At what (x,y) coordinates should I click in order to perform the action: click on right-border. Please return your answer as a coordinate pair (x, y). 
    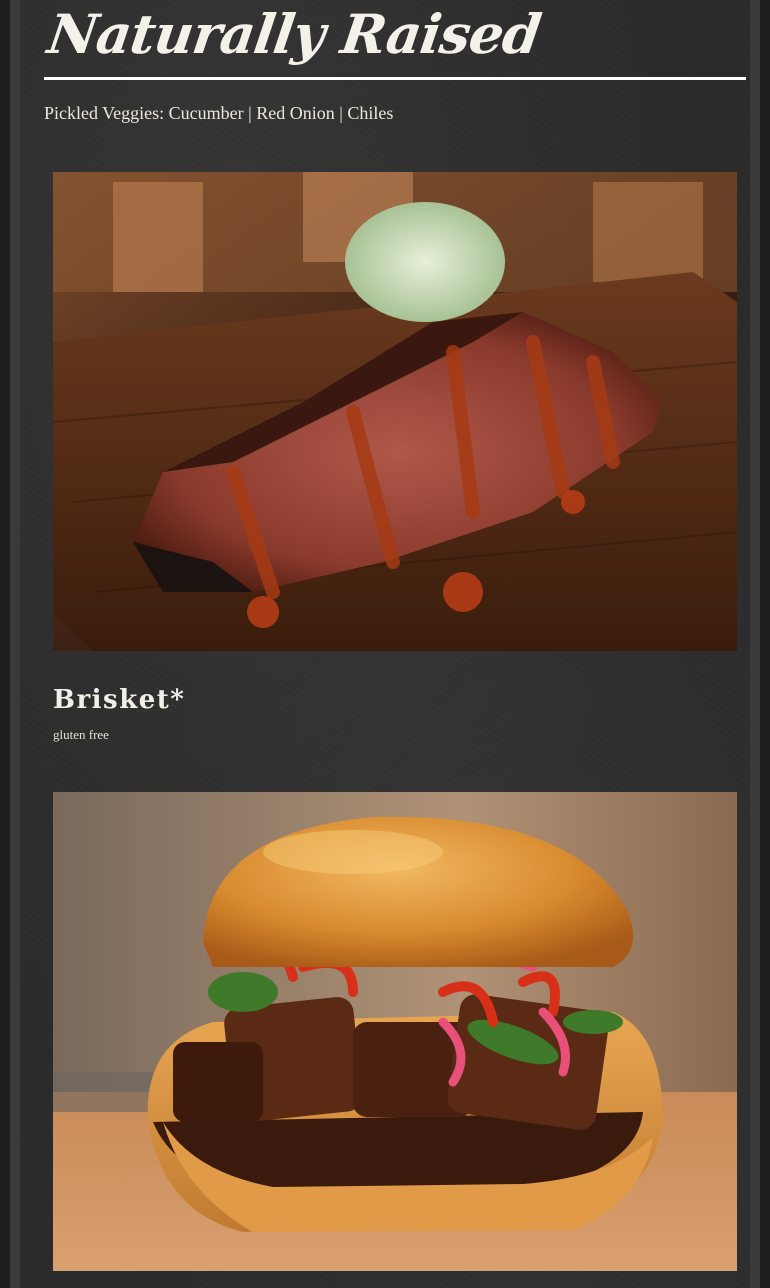
    Looking at the image, I should click on (755, 644).